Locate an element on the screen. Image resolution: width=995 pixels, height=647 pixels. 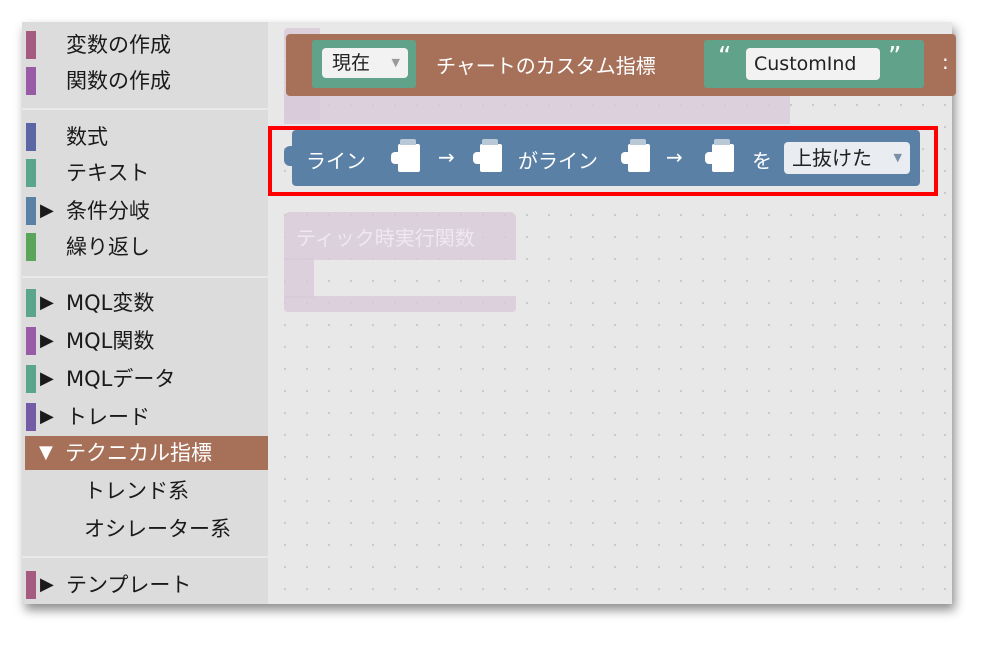
toolbox-item: ▶ 条件分岐 is located at coordinates (145, 211).